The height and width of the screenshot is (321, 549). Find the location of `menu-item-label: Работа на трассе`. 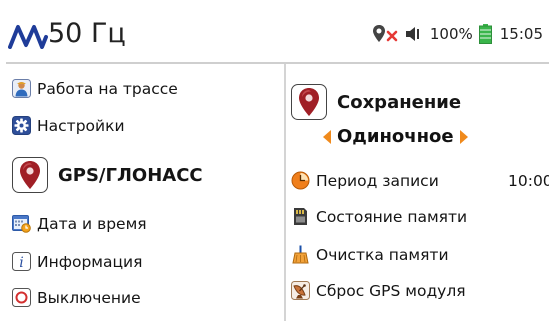

menu-item-label: Работа на трассе is located at coordinates (107, 88).